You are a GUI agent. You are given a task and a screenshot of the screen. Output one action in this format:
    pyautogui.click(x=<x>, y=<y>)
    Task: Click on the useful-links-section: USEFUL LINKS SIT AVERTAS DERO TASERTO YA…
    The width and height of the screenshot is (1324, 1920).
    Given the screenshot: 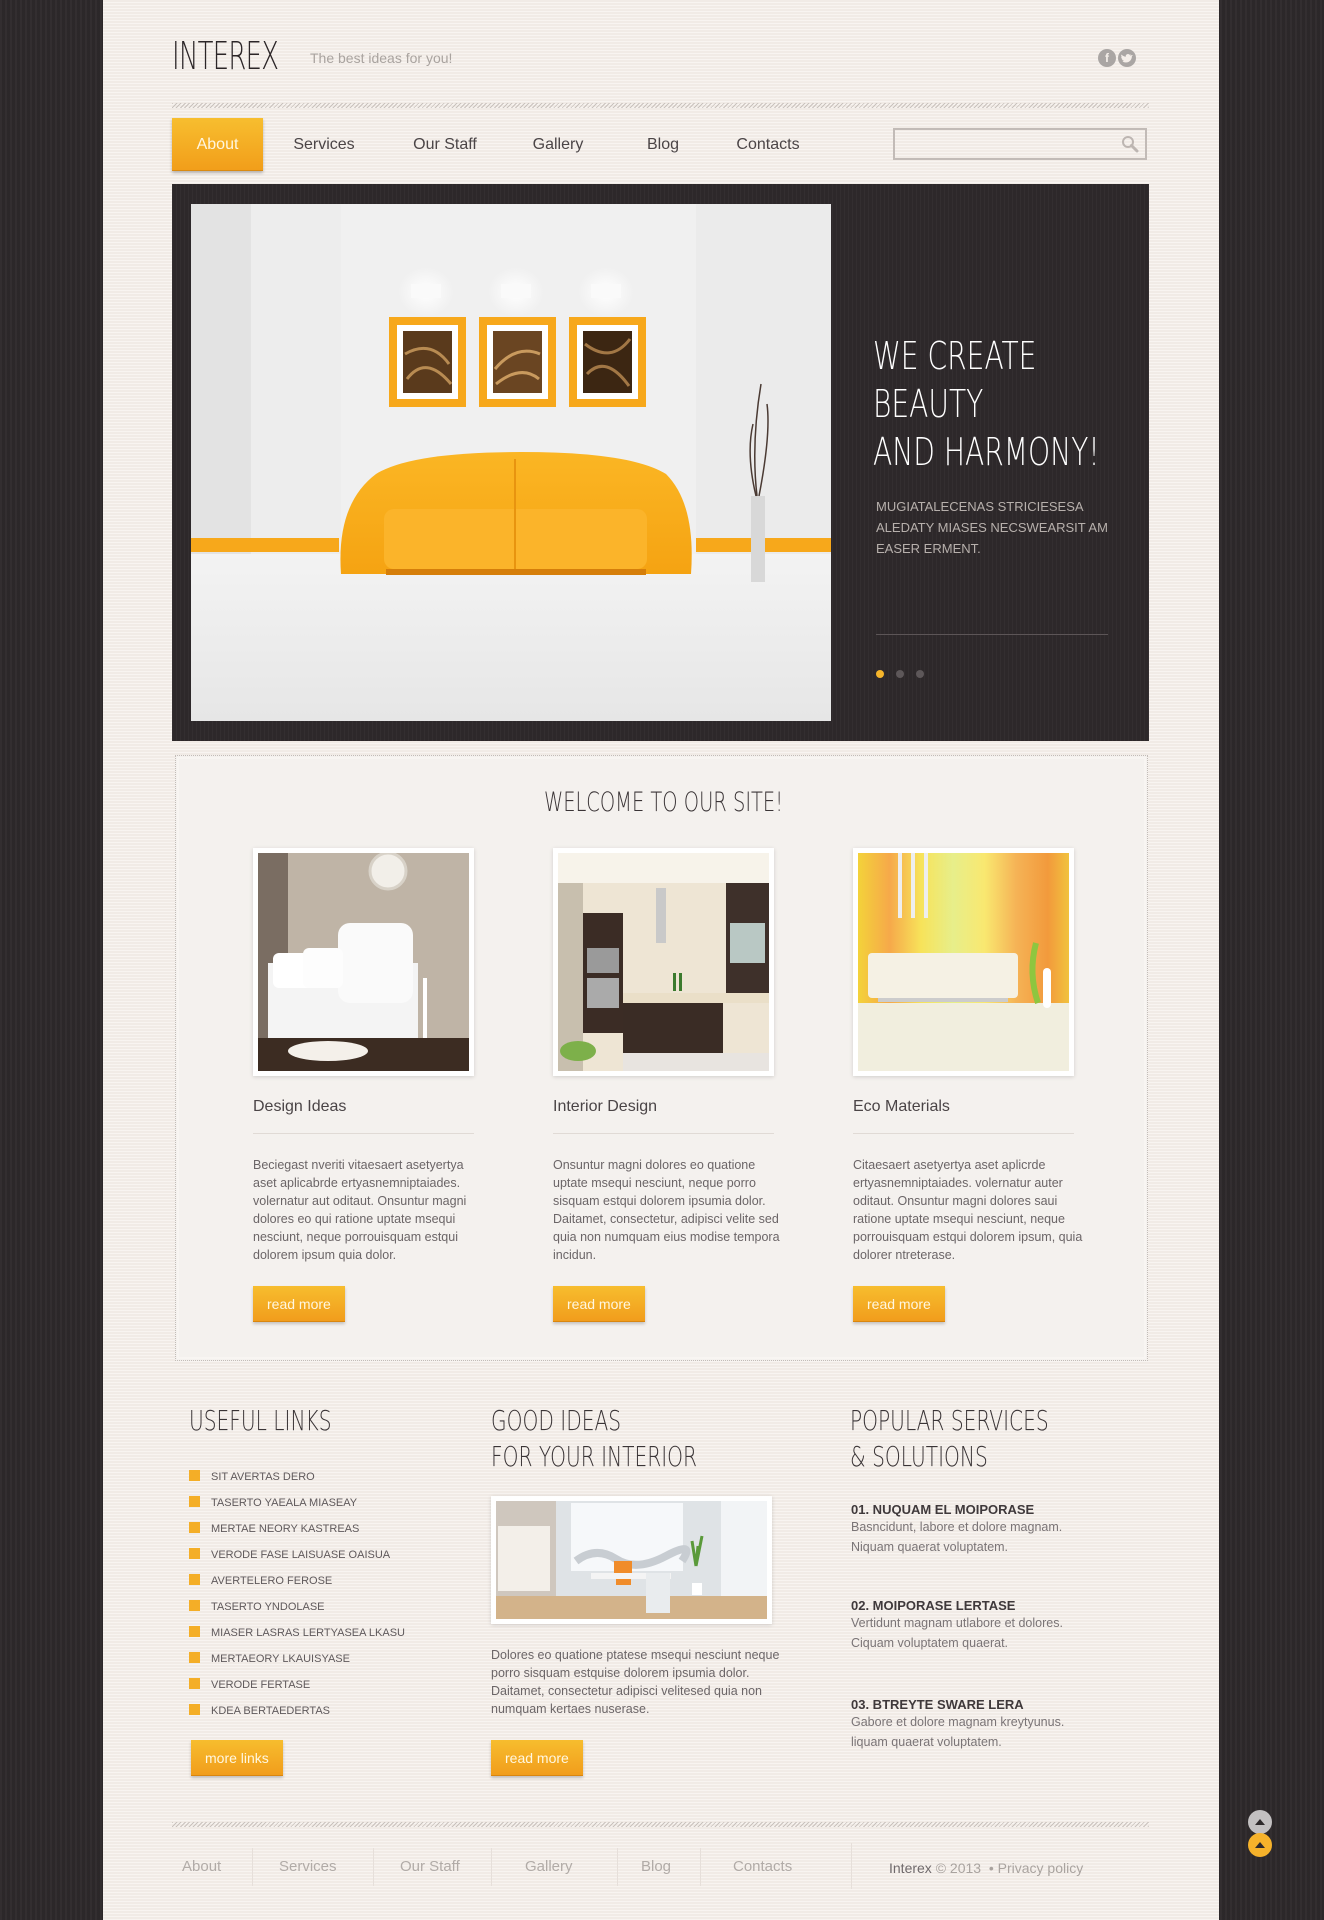 What is the action you would take?
    pyautogui.click(x=297, y=1563)
    